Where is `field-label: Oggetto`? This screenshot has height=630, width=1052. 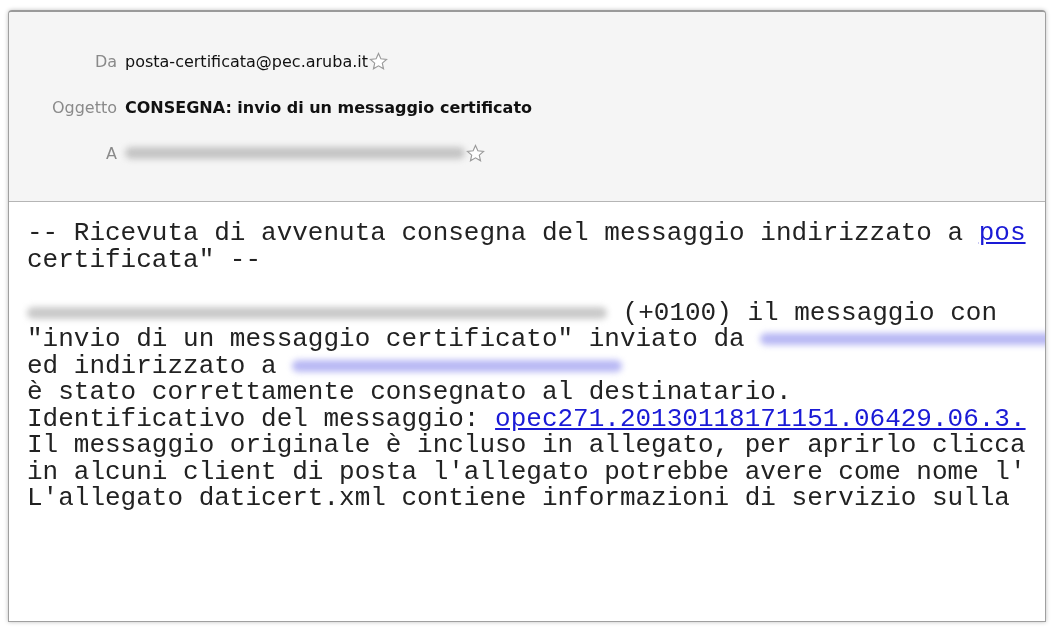
field-label: Oggetto is located at coordinates (84, 107).